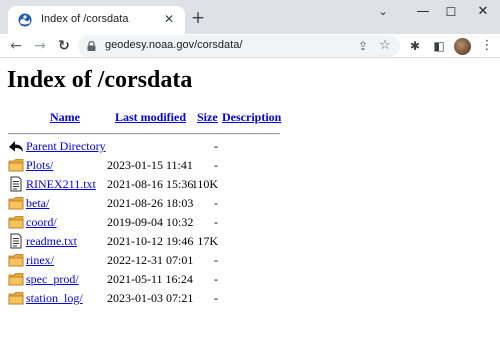 This screenshot has height=356, width=500. What do you see at coordinates (363, 46) in the screenshot?
I see `share-icon: ⇪` at bounding box center [363, 46].